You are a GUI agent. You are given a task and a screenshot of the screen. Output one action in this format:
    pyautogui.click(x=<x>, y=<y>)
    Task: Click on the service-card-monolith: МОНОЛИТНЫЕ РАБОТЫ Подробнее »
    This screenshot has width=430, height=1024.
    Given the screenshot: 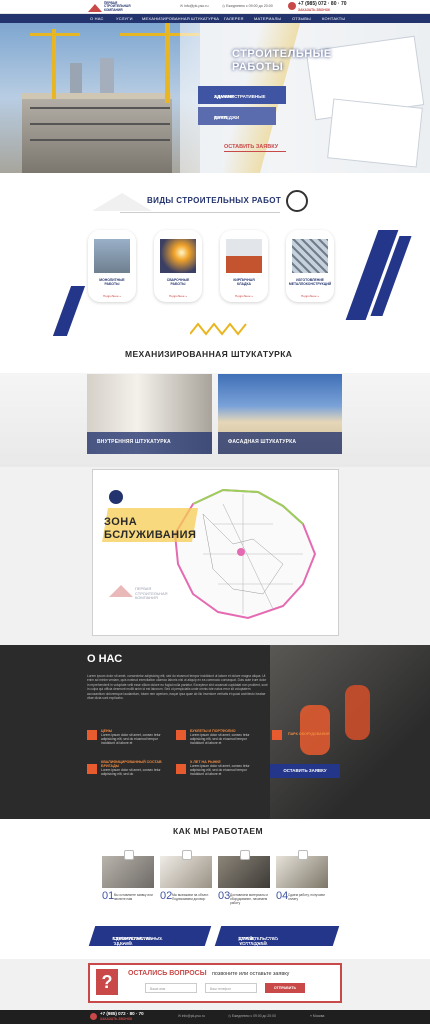 What is the action you would take?
    pyautogui.click(x=112, y=266)
    